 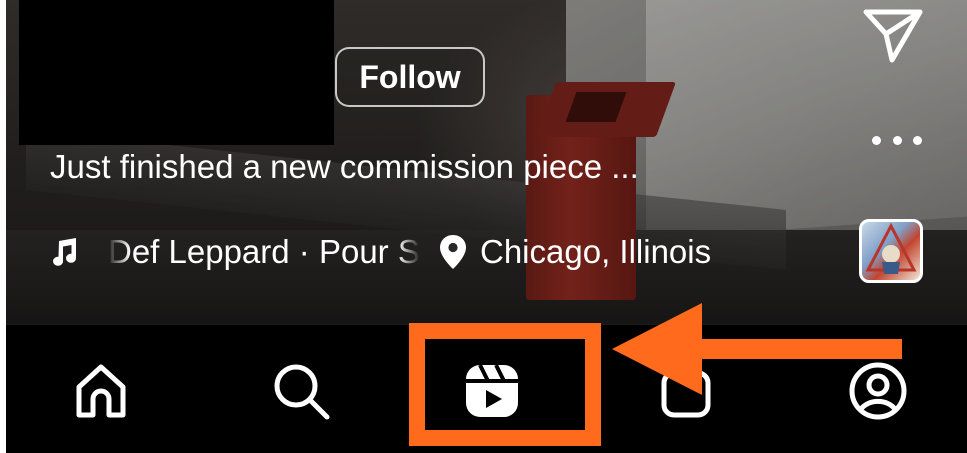 What do you see at coordinates (595, 252) in the screenshot?
I see `location-label: Chicago, Illinois` at bounding box center [595, 252].